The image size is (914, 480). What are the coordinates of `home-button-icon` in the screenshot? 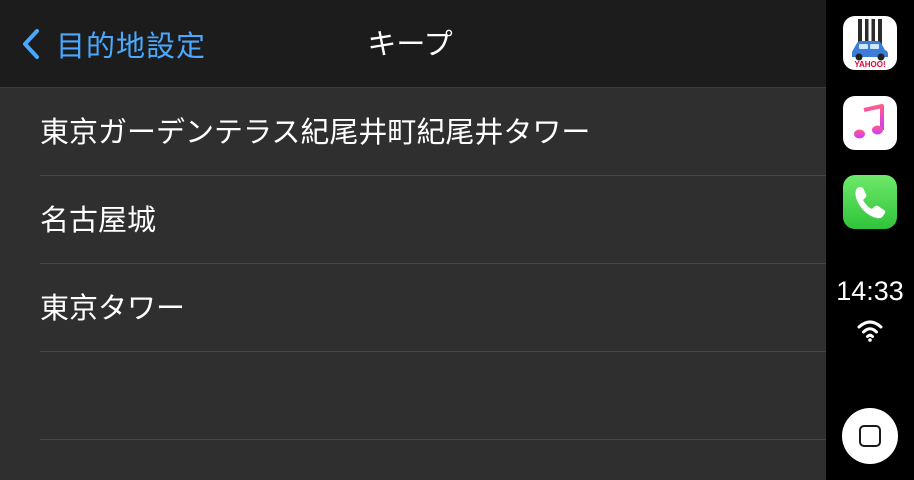 It's located at (870, 436).